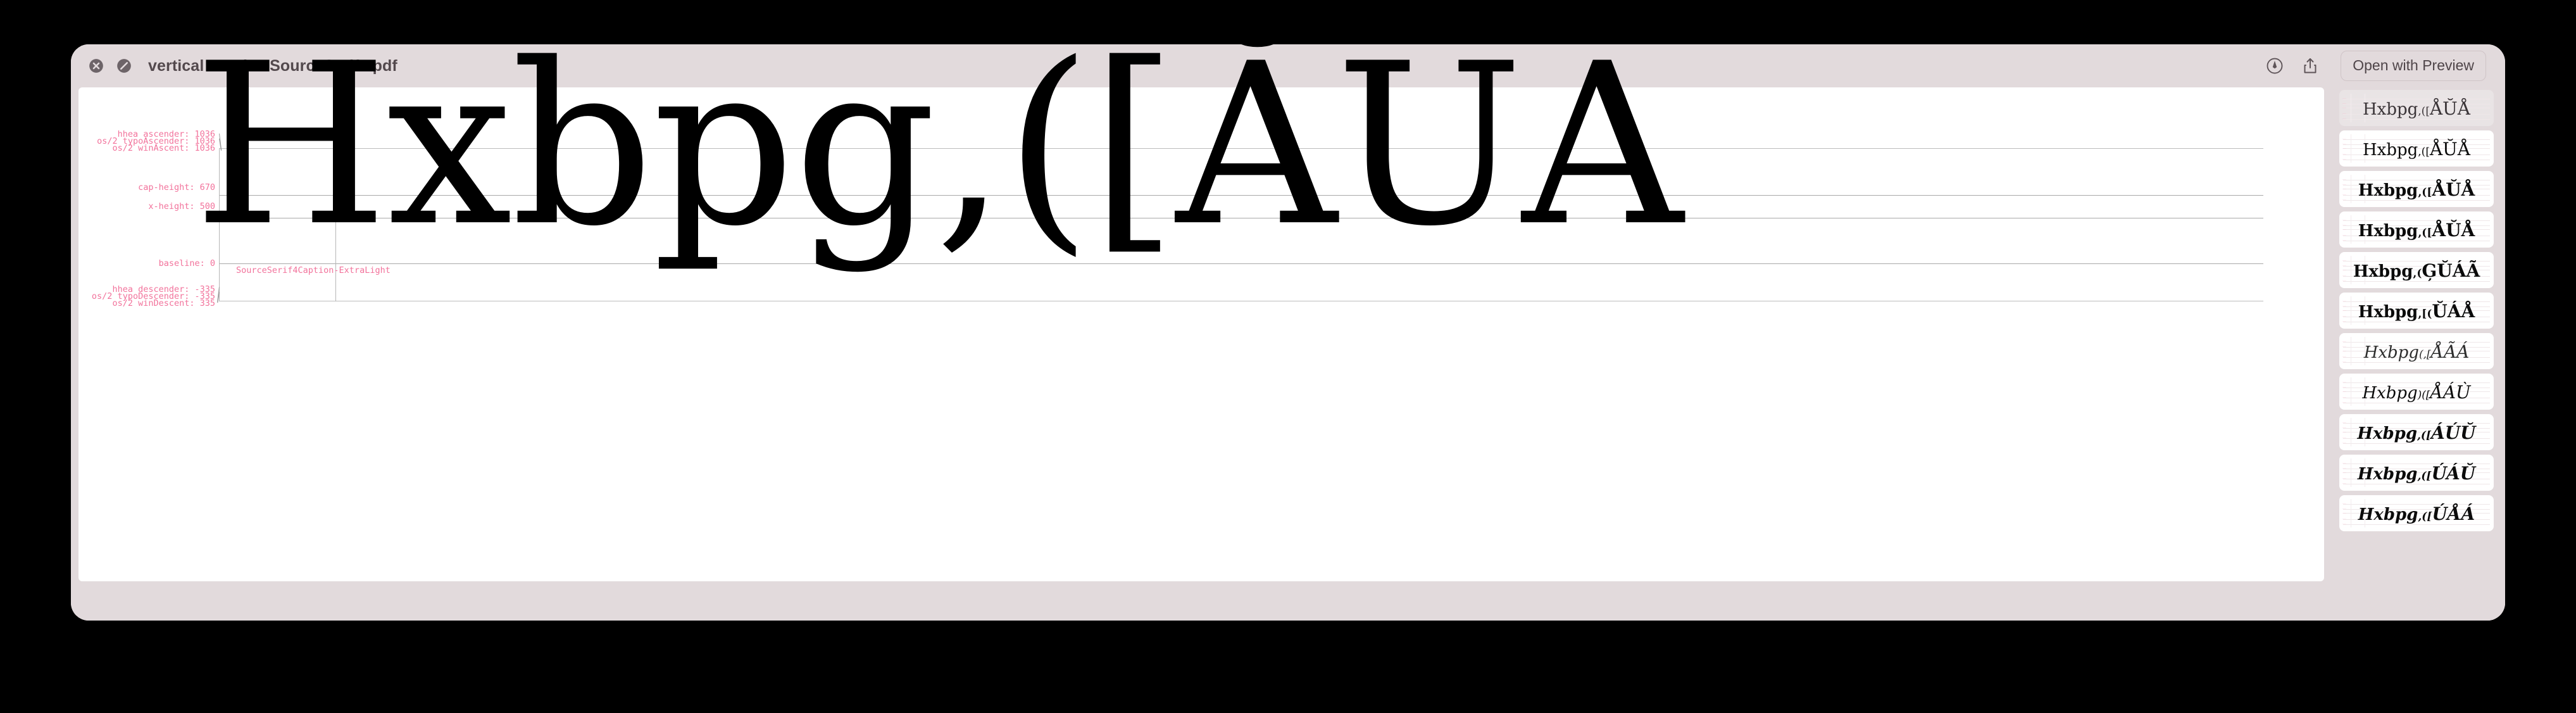 This screenshot has height=713, width=2576. I want to click on metric-label-win-descent: os/2 winDescent: 335, so click(164, 303).